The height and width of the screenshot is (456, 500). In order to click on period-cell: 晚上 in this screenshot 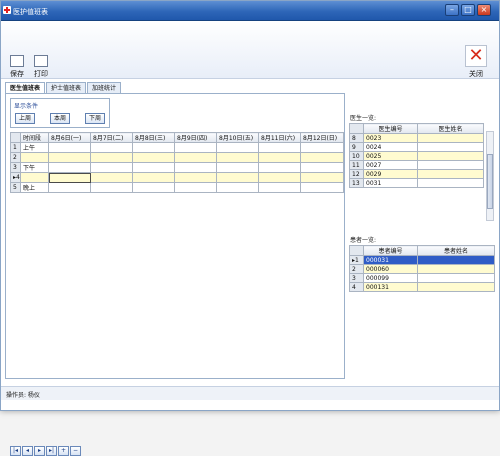, I will do `click(34, 187)`.